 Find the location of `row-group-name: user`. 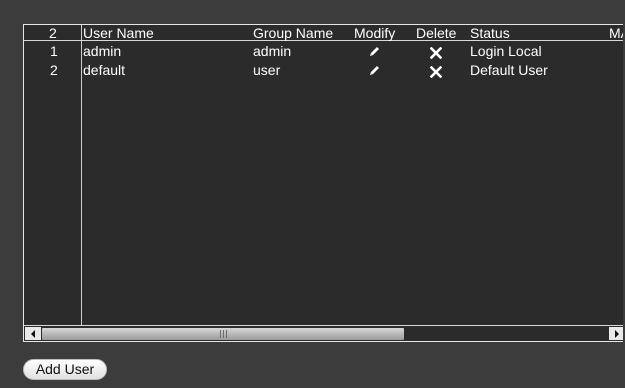

row-group-name: user is located at coordinates (267, 70).